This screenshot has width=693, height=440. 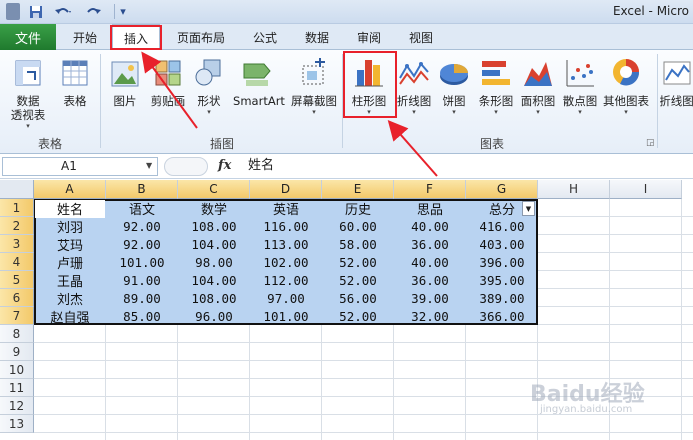 What do you see at coordinates (93, 11) in the screenshot?
I see `redo-icon` at bounding box center [93, 11].